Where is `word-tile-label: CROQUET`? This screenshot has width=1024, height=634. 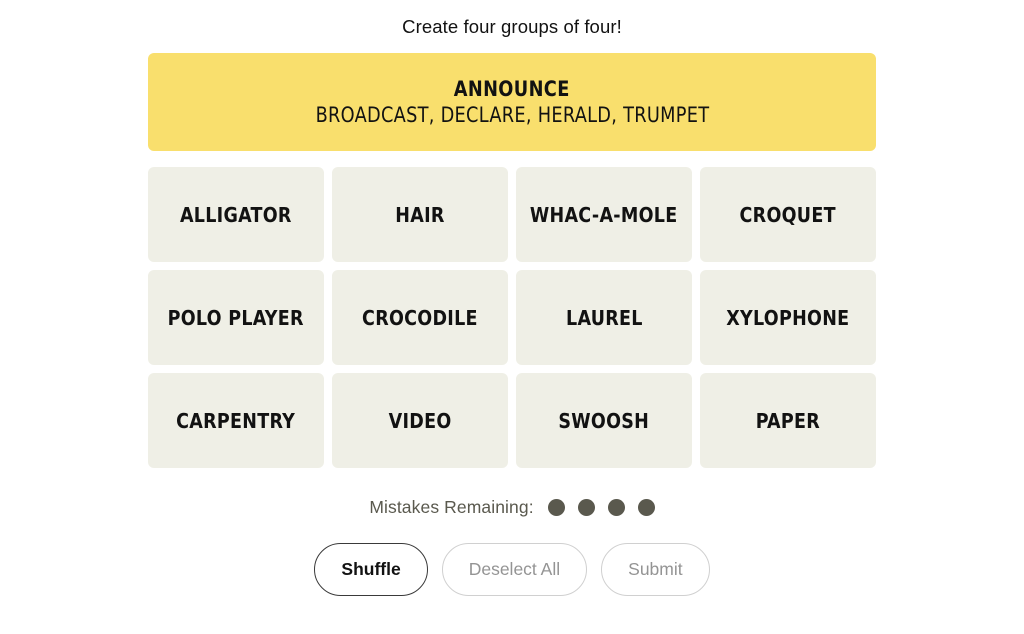
word-tile-label: CROQUET is located at coordinates (788, 214).